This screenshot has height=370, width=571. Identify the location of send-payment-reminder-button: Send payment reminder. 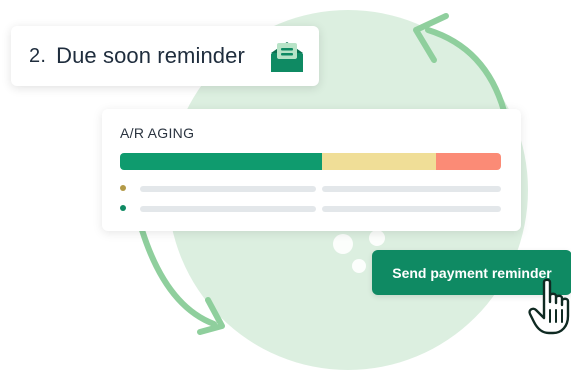
(471, 272).